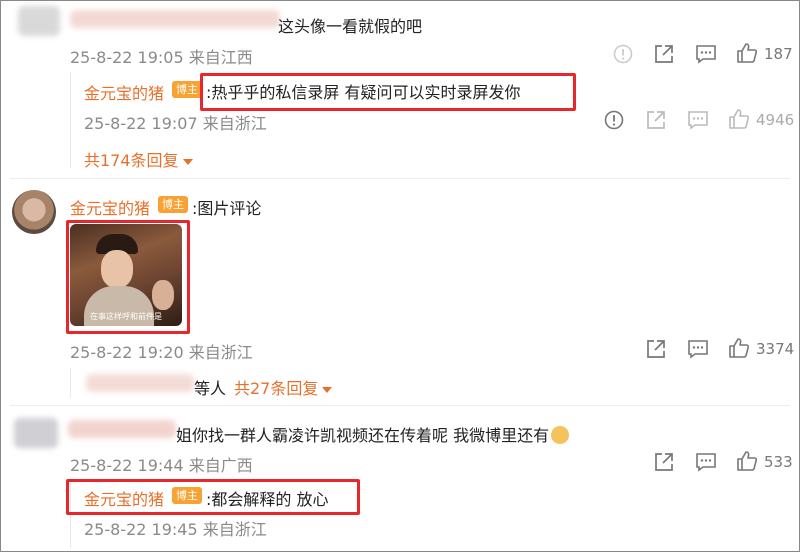 Image resolution: width=800 pixels, height=552 pixels. Describe the element at coordinates (175, 529) in the screenshot. I see `reply-meta: 25-8-22 19:45 来自浙江` at that location.